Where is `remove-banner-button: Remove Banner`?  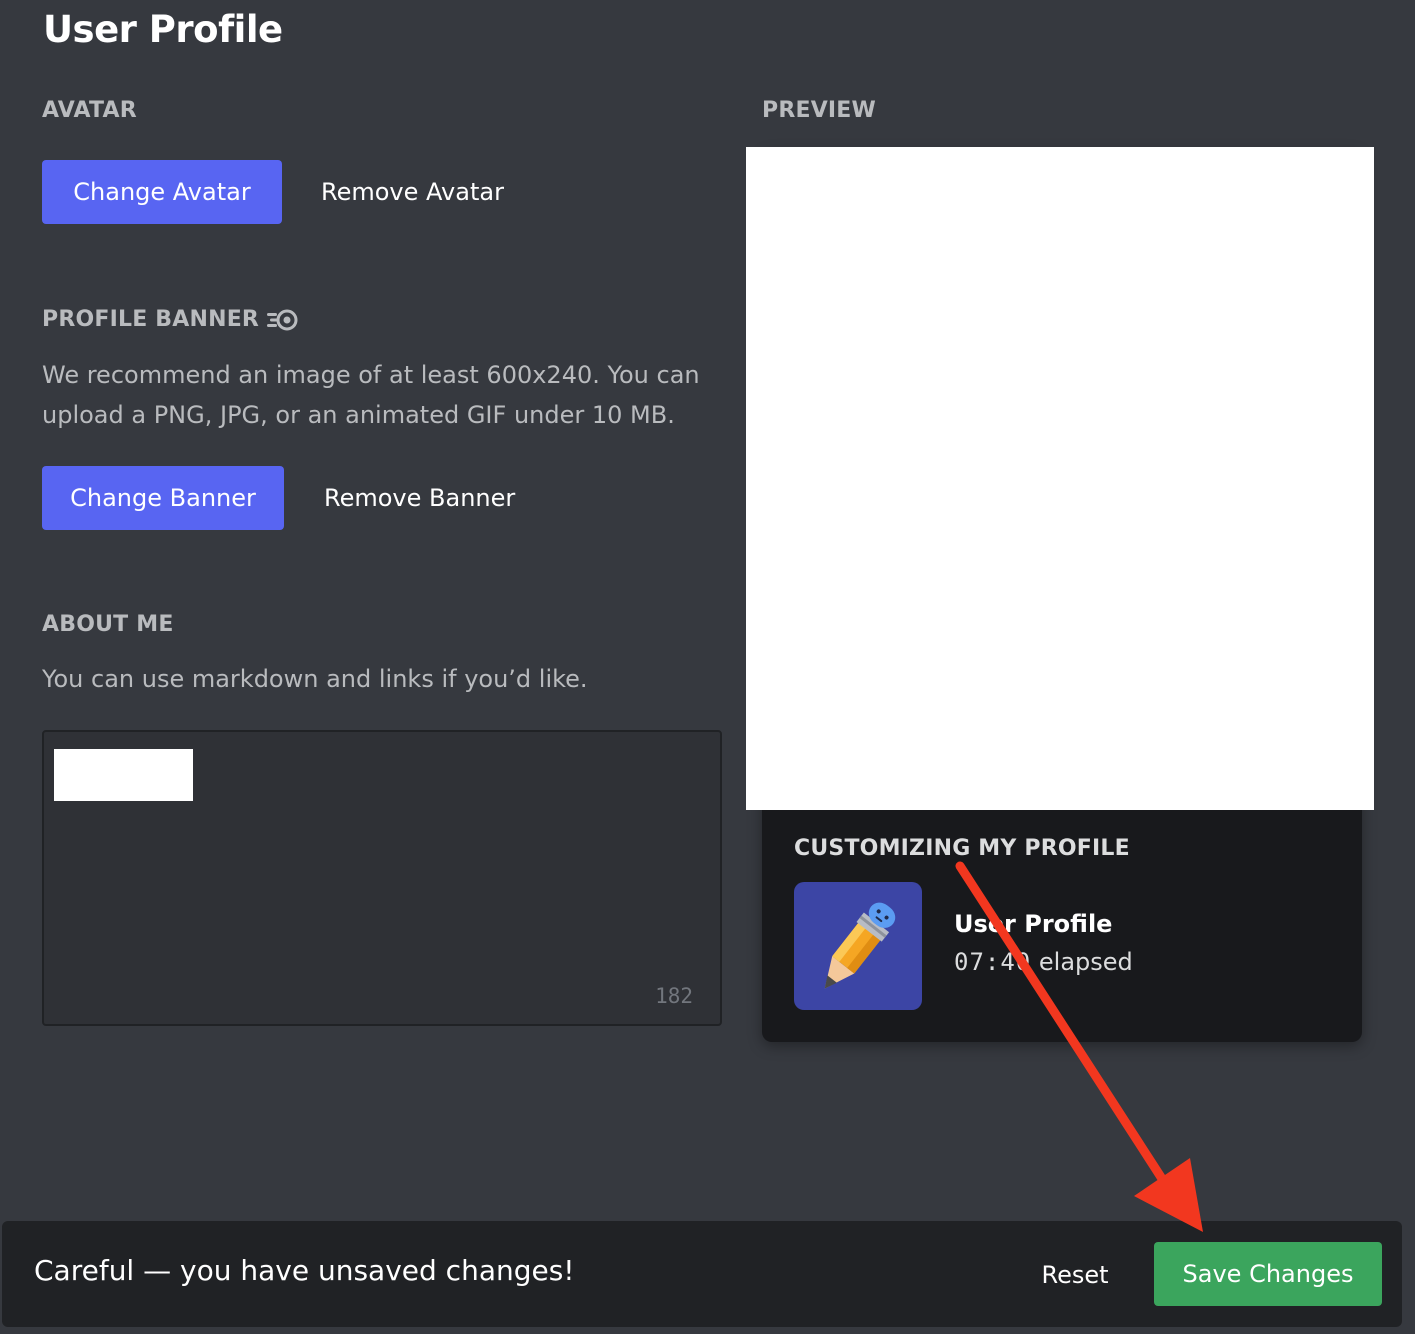 remove-banner-button: Remove Banner is located at coordinates (419, 498).